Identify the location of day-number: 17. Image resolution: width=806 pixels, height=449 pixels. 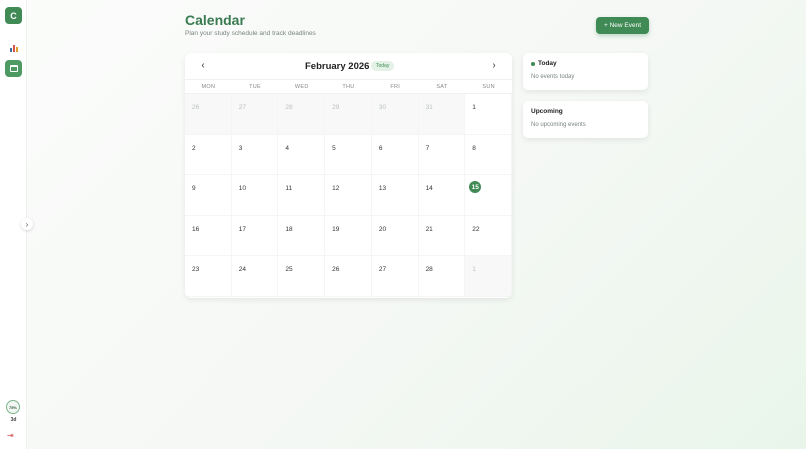
(242, 229).